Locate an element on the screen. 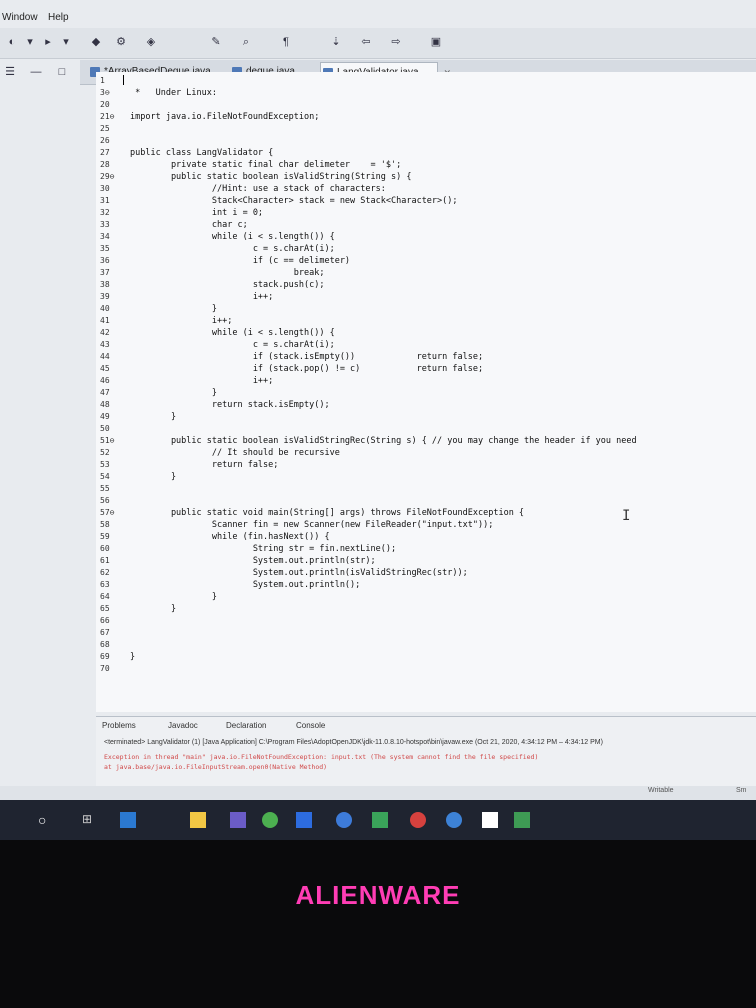 Image resolution: width=756 pixels, height=1008 pixels. code-line: if (c == delimeter) is located at coordinates (240, 261).